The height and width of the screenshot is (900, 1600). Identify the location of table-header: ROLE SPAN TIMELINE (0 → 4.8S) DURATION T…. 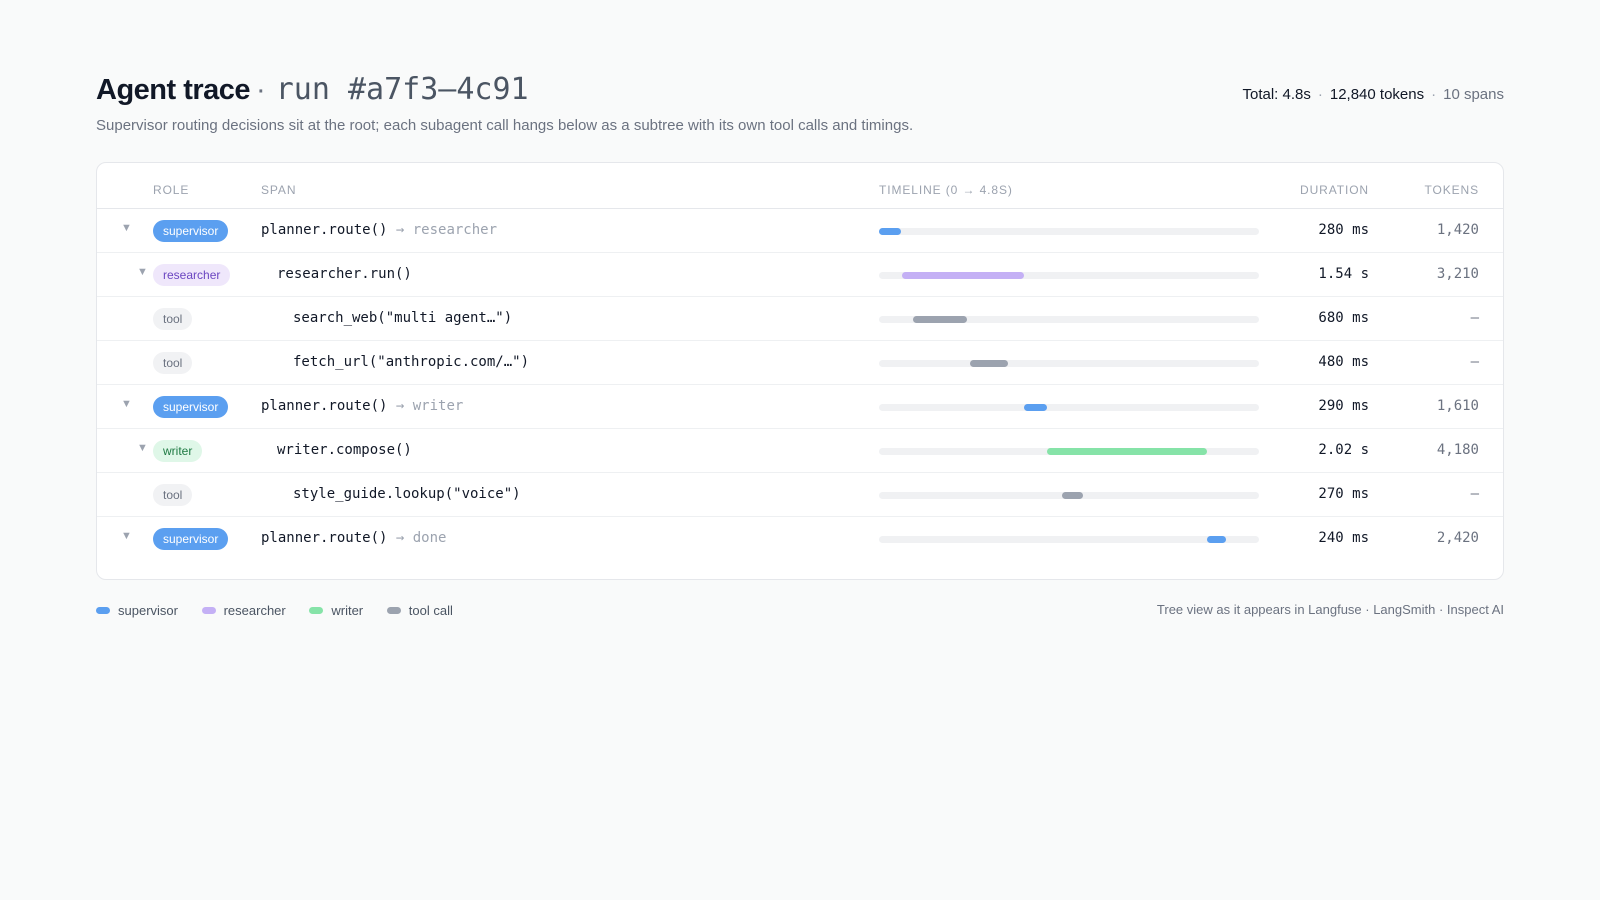
(800, 186).